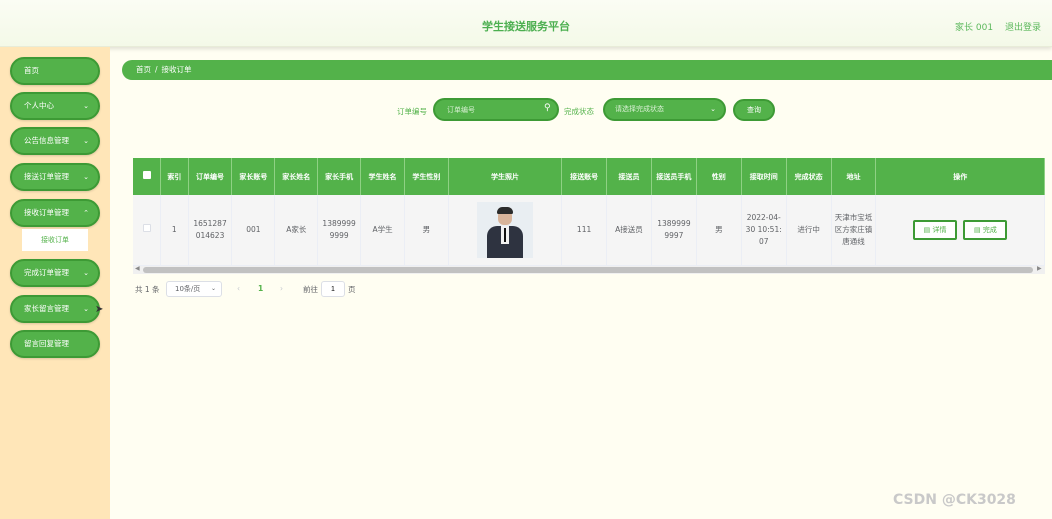  I want to click on sidebar-item-pickup-order-management: 接送订单管理 ⌄, so click(55, 177).